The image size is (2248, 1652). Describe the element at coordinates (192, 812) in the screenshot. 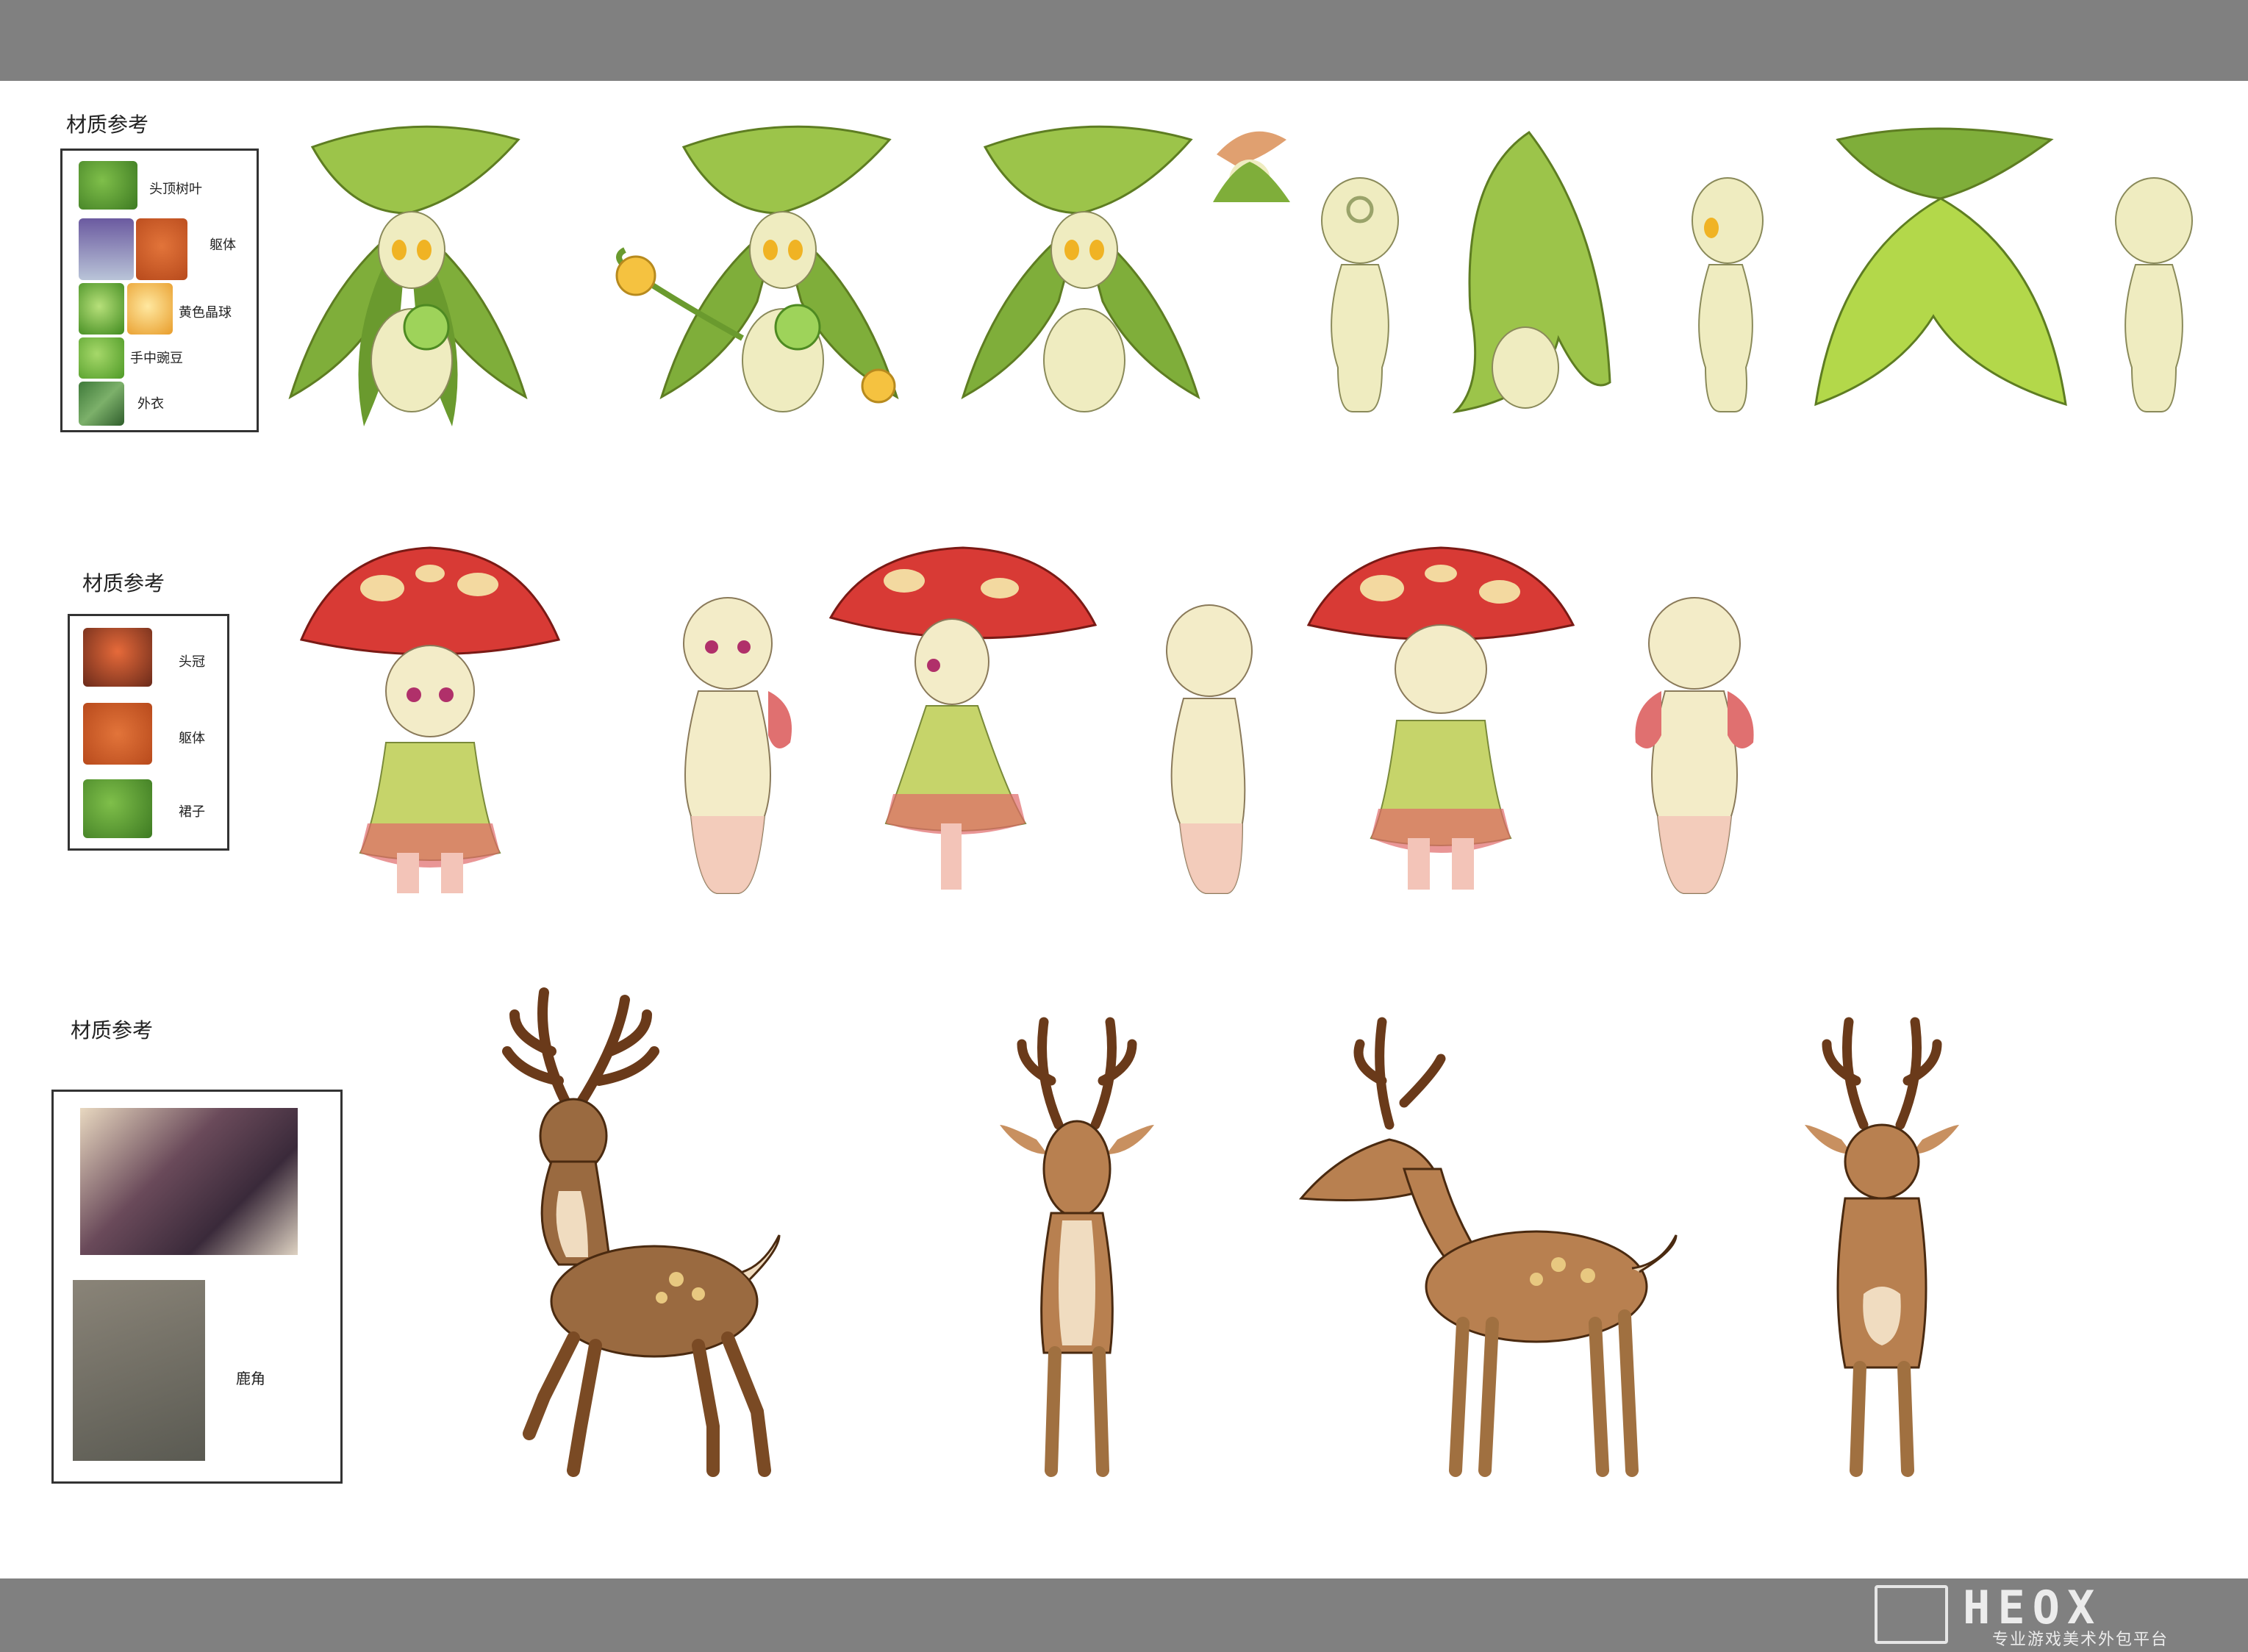

I see `ref-label-skirt: 裙子` at that location.